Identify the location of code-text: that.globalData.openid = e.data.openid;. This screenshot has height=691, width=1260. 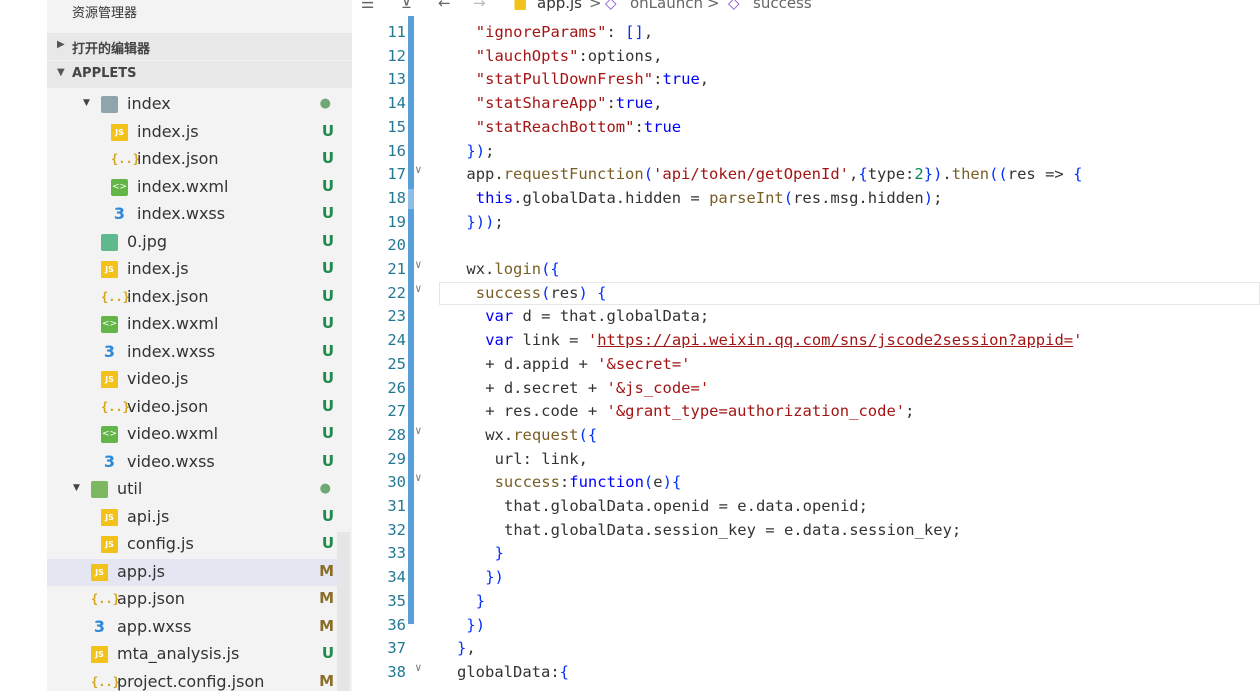
(686, 506).